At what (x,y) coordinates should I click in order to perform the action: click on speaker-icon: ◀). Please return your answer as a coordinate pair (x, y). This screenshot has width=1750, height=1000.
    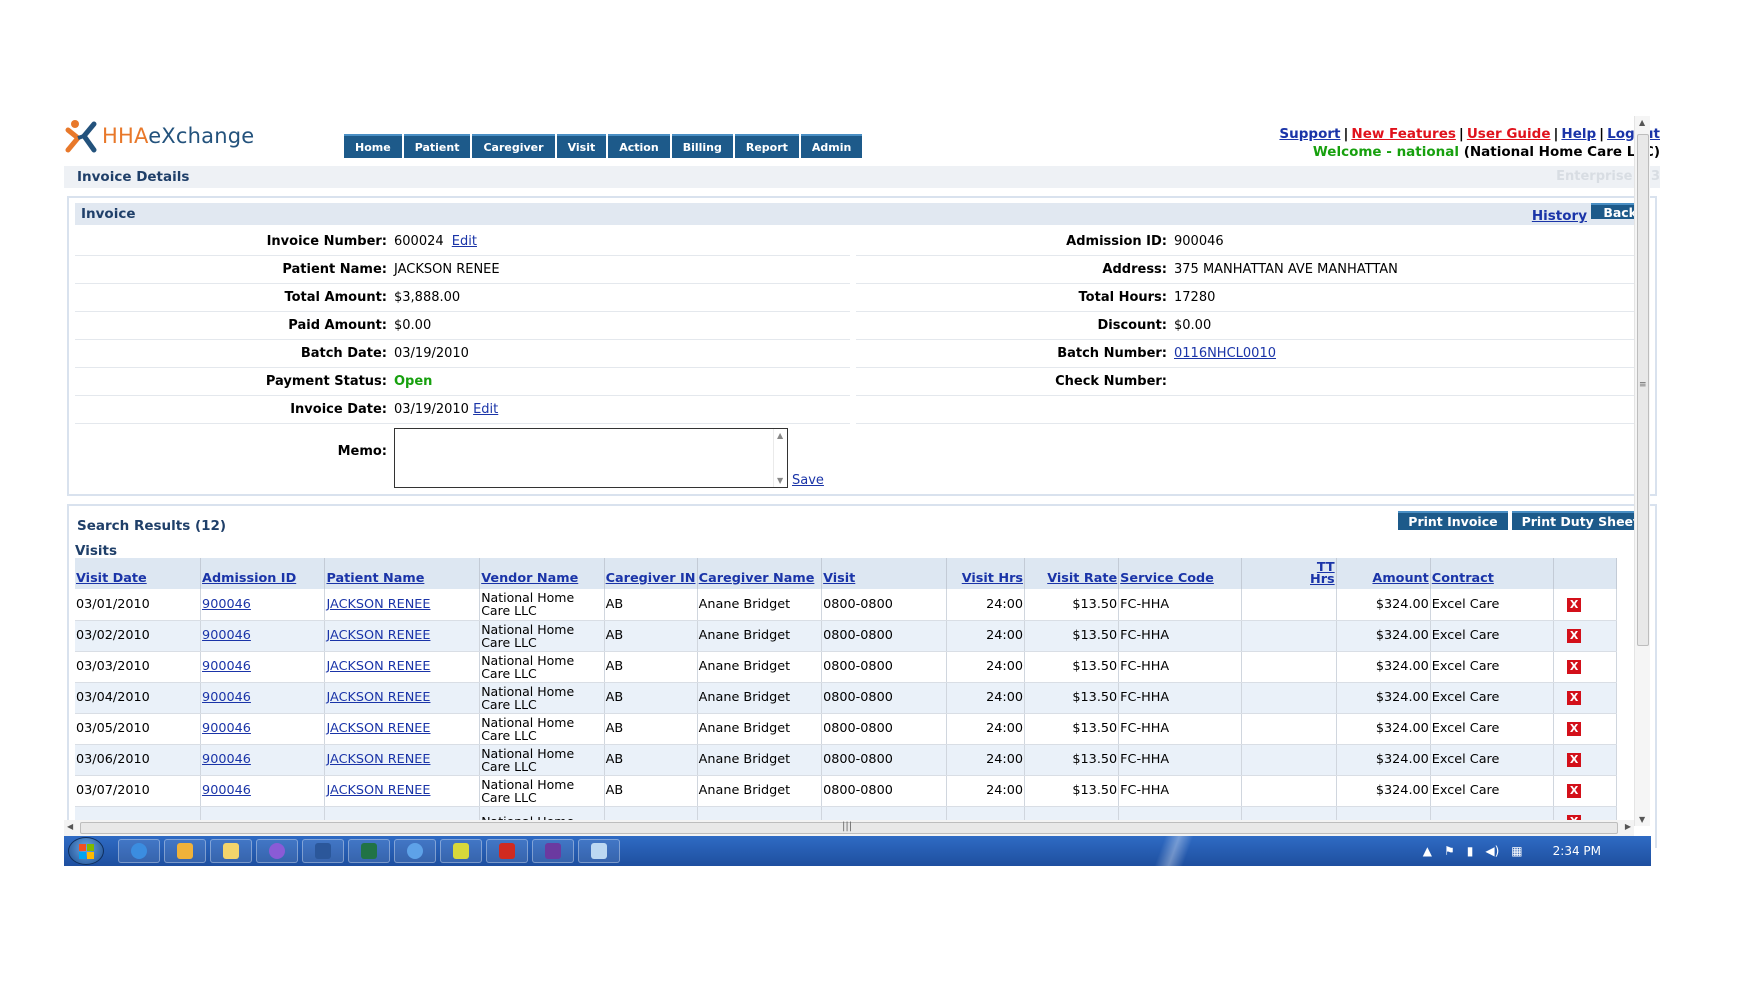
    Looking at the image, I should click on (1492, 851).